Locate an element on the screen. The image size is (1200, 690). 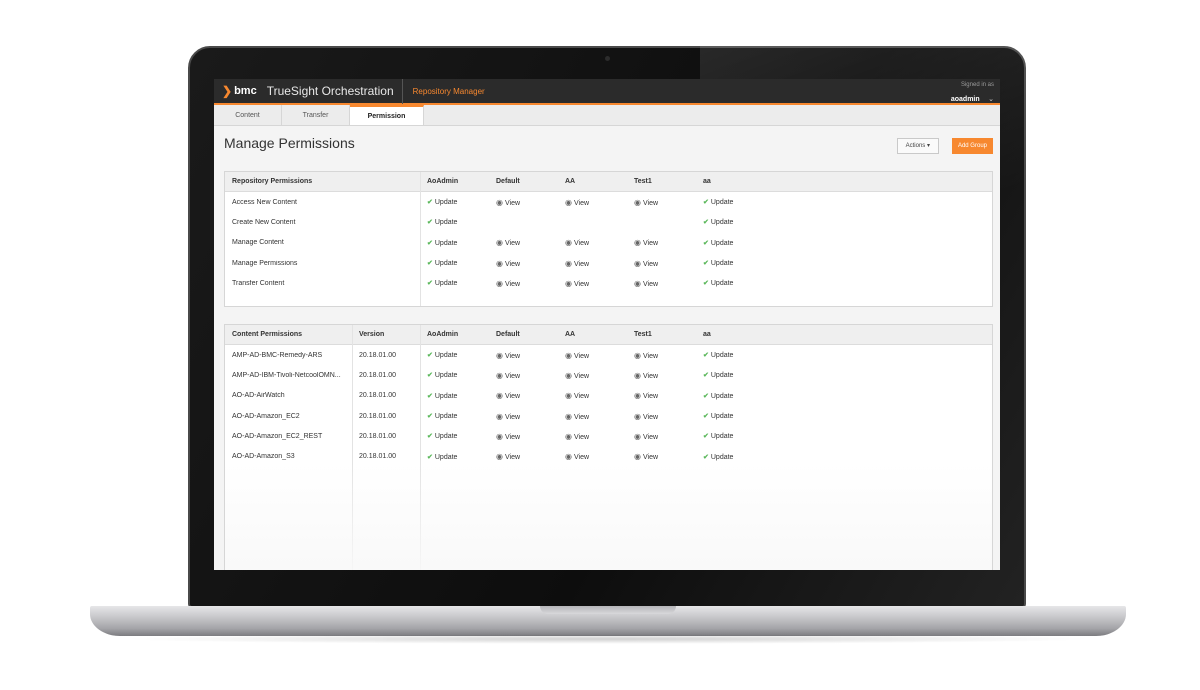
tab-permission: Permission is located at coordinates (387, 115).